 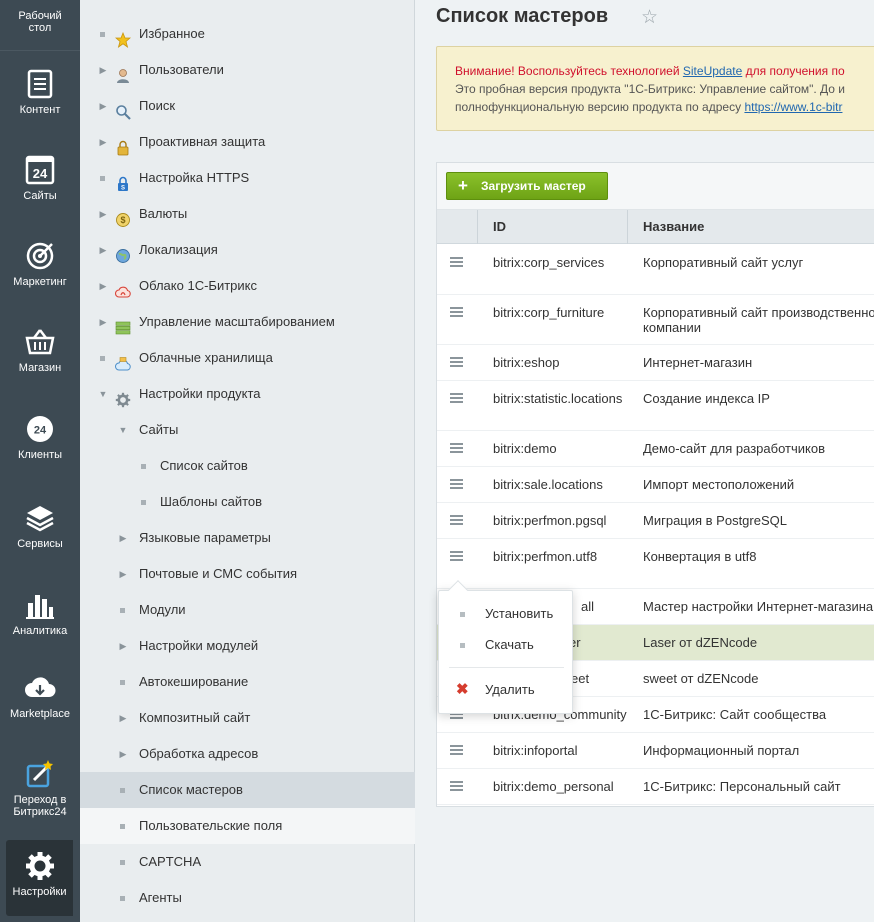 I want to click on menu-item-download: Скачать, so click(x=506, y=645).